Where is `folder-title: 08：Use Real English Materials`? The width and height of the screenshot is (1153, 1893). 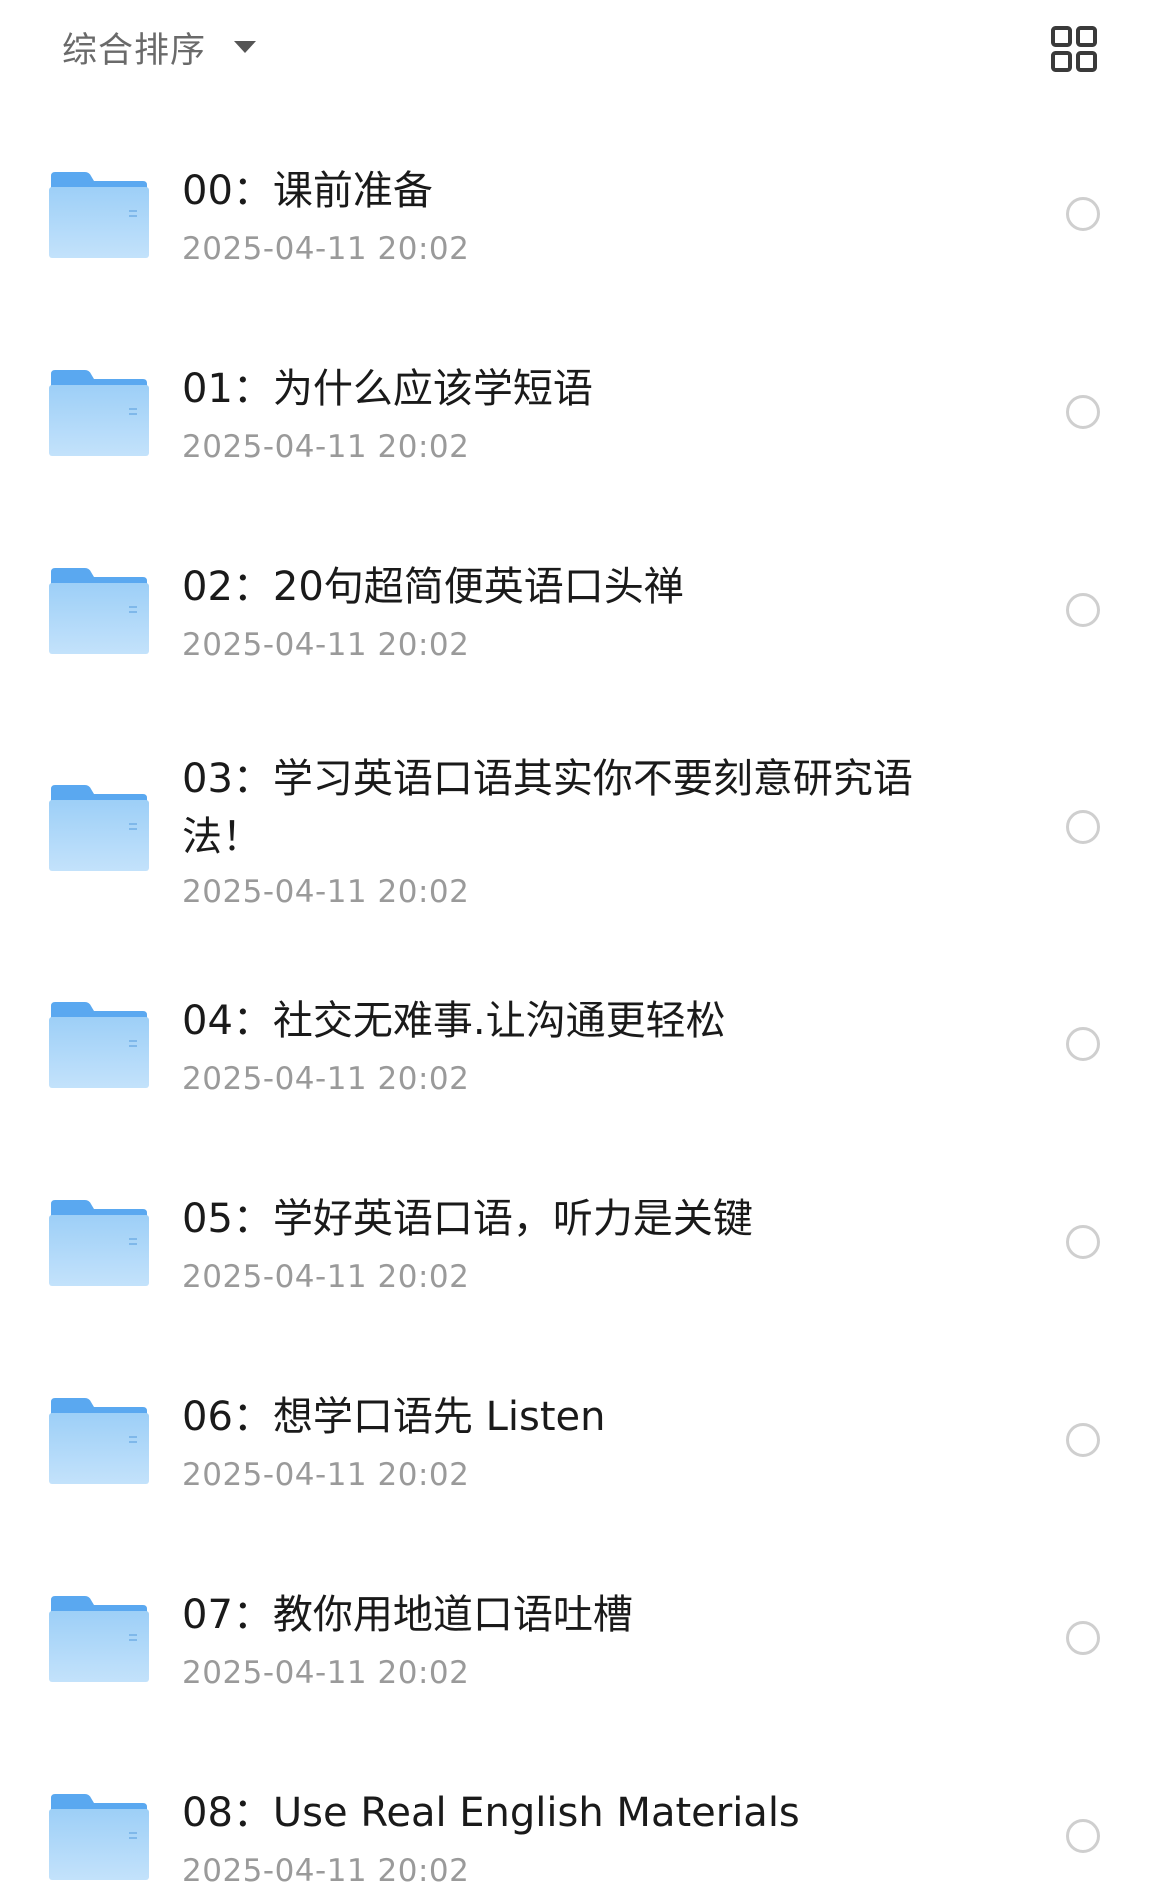 folder-title: 08：Use Real English Materials is located at coordinates (491, 1813).